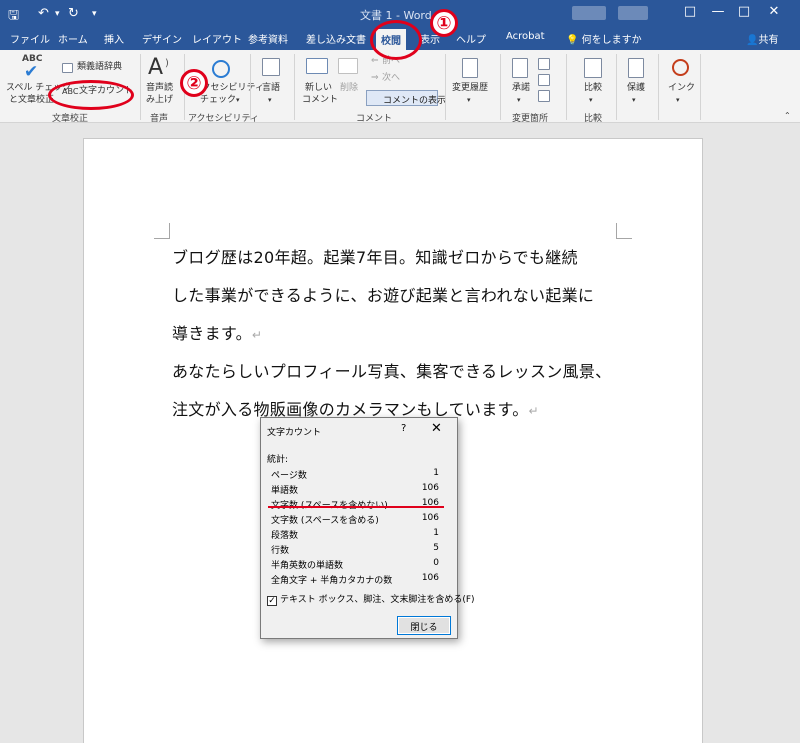 This screenshot has width=800, height=743. Describe the element at coordinates (787, 115) in the screenshot. I see `collapse-ribbon-icon: ⌃` at that location.